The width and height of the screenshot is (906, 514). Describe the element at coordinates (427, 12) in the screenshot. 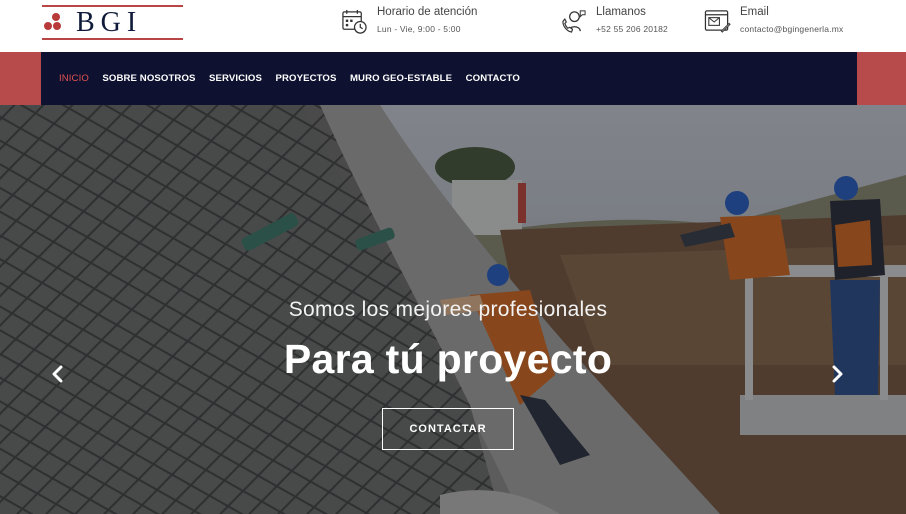

I see `hours-label: Horario de atención` at that location.